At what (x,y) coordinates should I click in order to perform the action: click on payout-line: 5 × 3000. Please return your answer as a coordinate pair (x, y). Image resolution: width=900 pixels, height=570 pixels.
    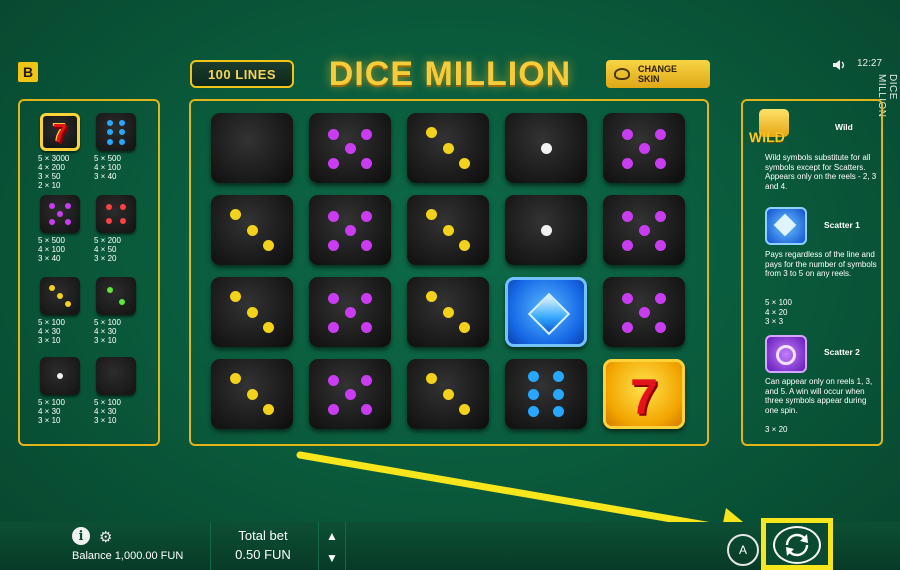
    Looking at the image, I should click on (64, 158).